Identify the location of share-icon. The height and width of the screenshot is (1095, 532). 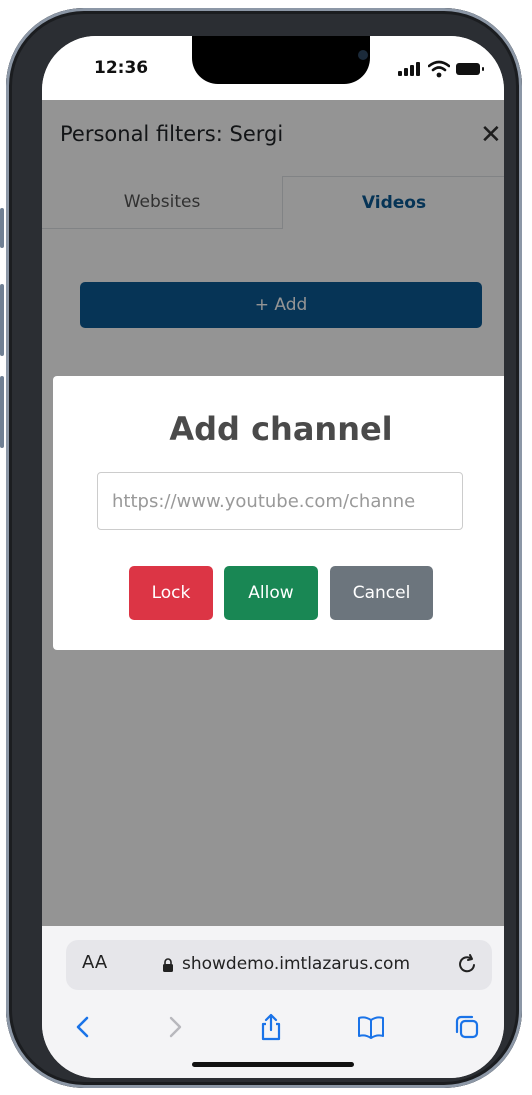
(271, 1027).